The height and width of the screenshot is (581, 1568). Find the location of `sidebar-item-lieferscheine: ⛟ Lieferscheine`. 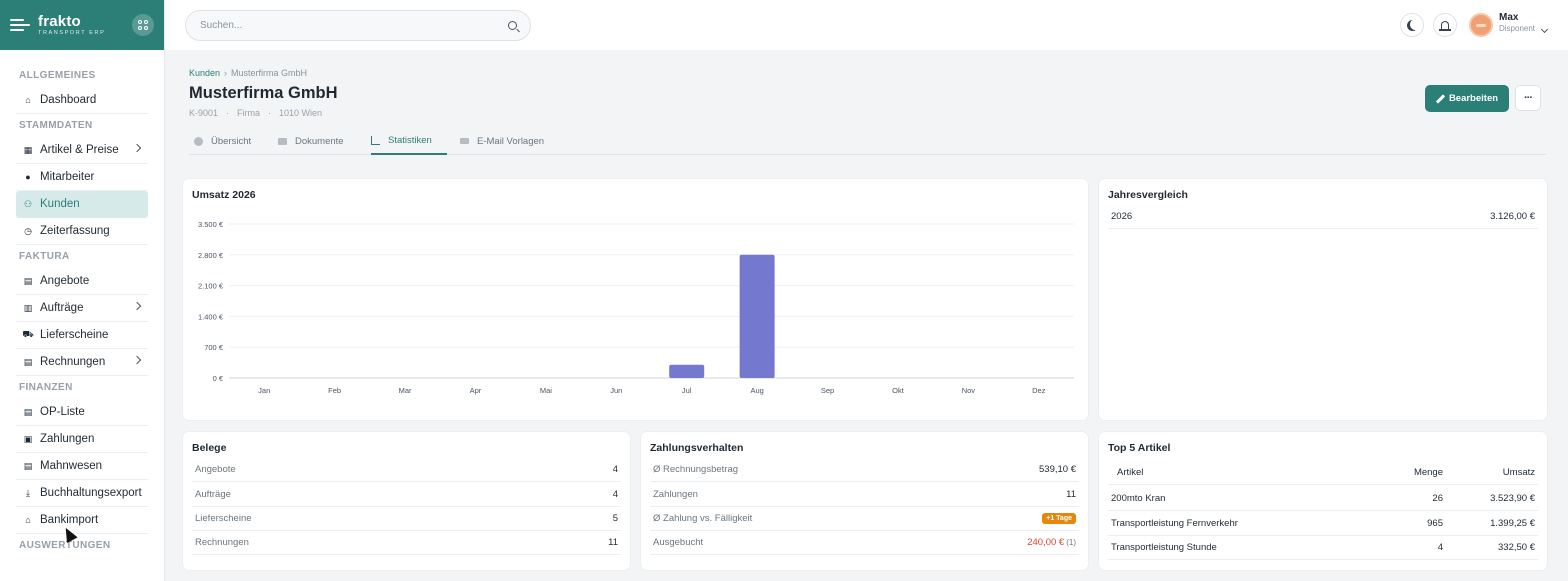

sidebar-item-lieferscheine: ⛟ Lieferscheine is located at coordinates (82, 335).